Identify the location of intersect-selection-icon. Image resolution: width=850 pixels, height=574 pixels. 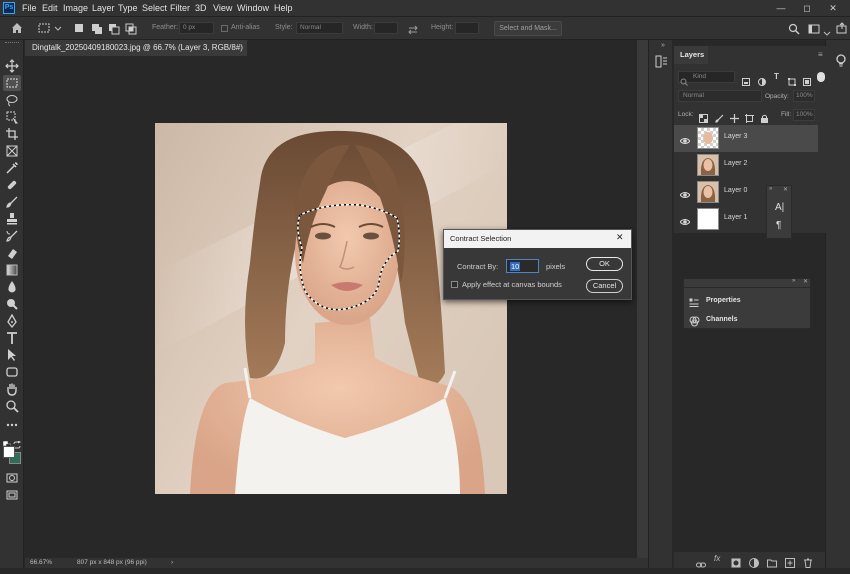
(131, 28).